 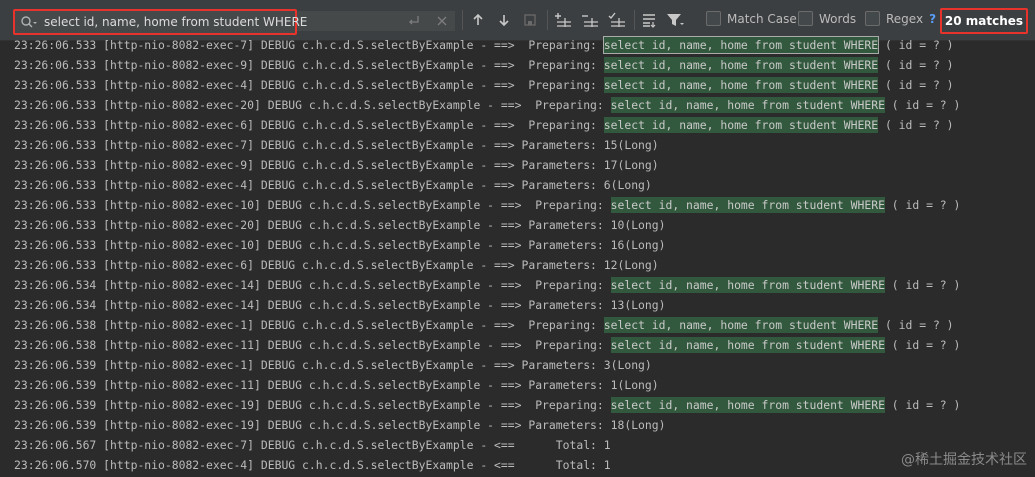 What do you see at coordinates (617, 20) in the screenshot?
I see `select-all-icon` at bounding box center [617, 20].